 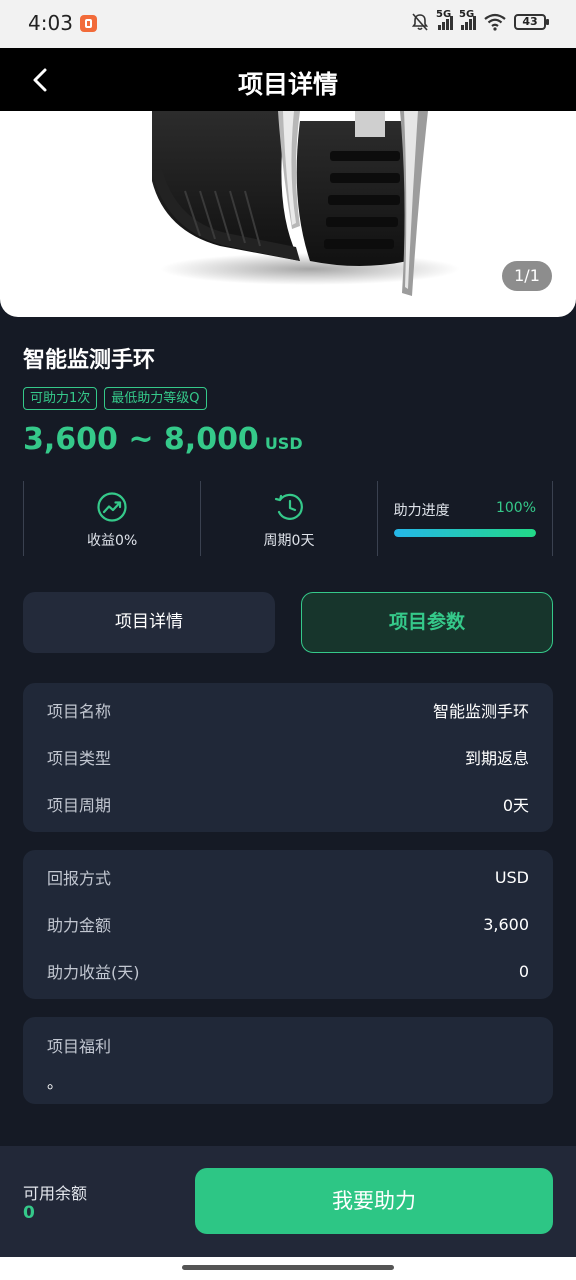 What do you see at coordinates (523, 971) in the screenshot?
I see `info-row-value: 0` at bounding box center [523, 971].